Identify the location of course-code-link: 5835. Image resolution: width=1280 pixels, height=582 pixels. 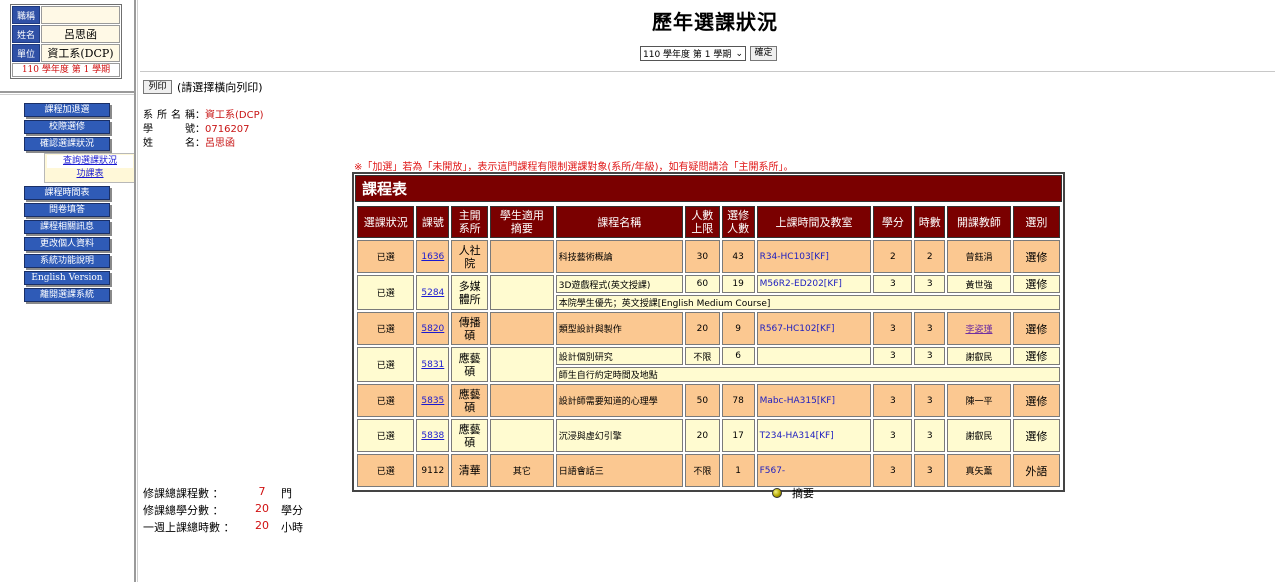
(432, 401).